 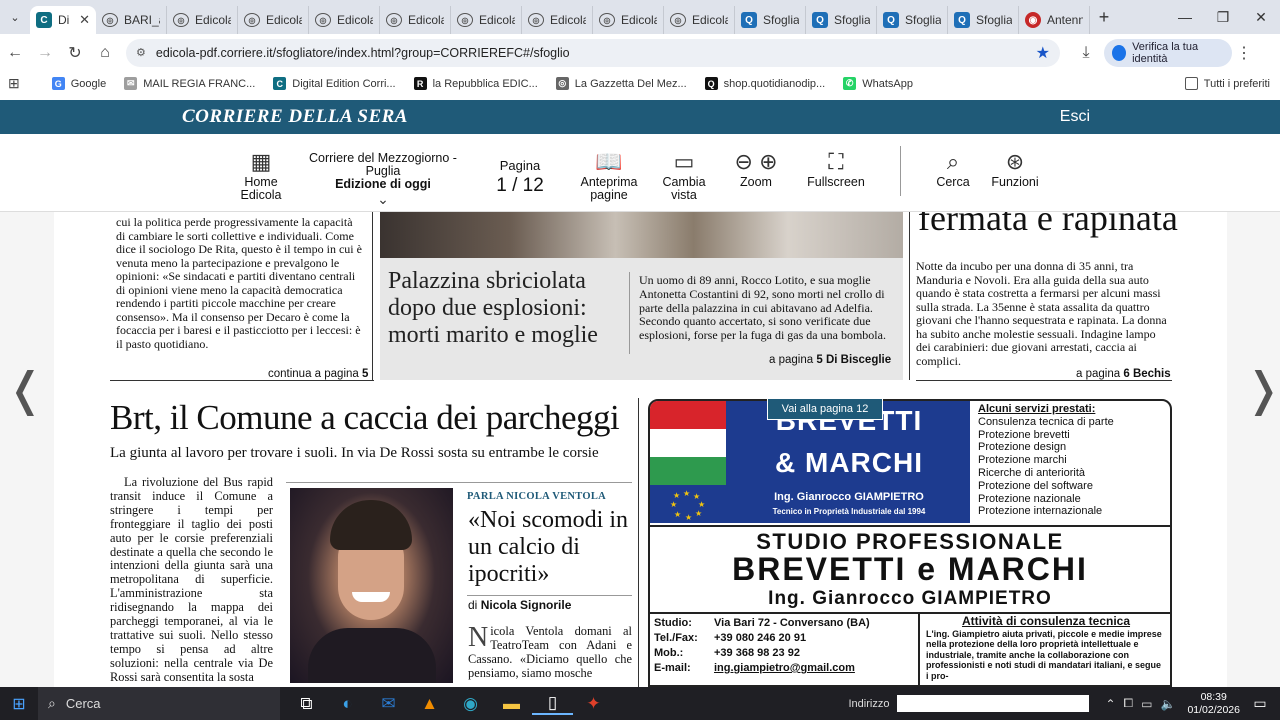 I want to click on battery-icon: ▭, so click(x=1146, y=704).